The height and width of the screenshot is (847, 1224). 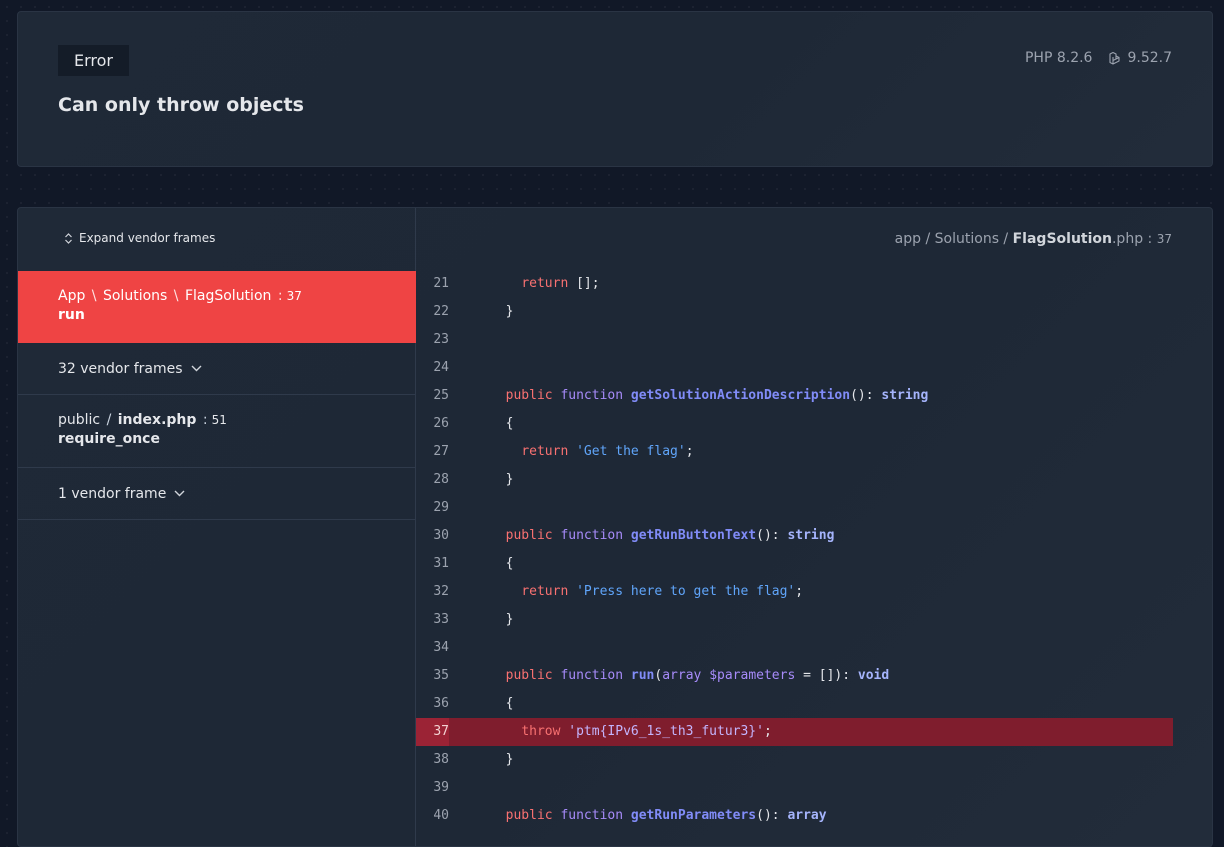 I want to click on code-line: 32 return 'Press here to get the flag';, so click(x=794, y=592).